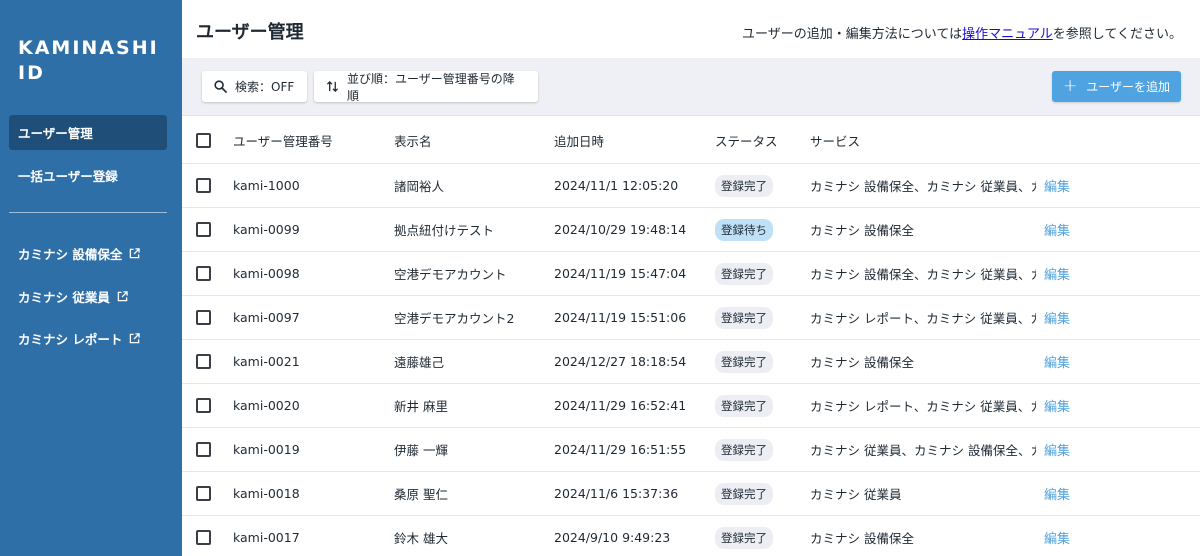  I want to click on added-date: 2024/12/27 18:18:54, so click(620, 361).